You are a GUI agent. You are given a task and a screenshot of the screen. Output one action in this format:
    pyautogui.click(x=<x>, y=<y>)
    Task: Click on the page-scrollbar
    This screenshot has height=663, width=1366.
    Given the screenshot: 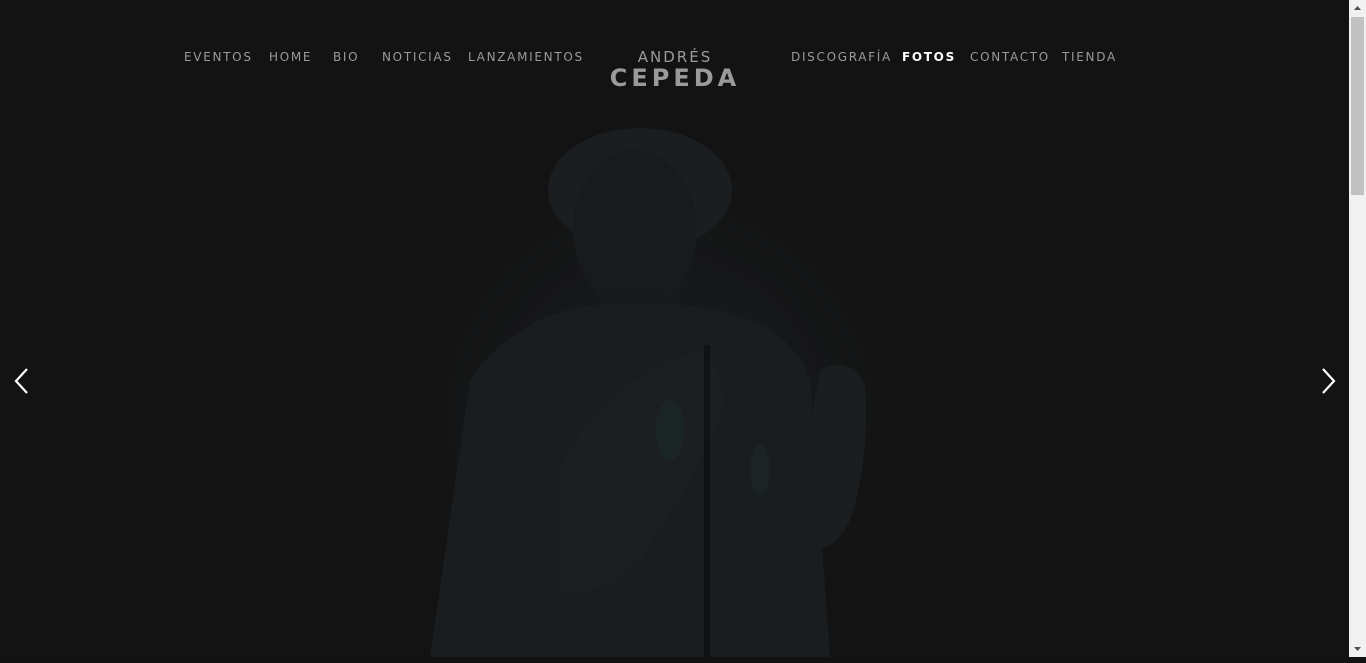 What is the action you would take?
    pyautogui.click(x=1357, y=328)
    